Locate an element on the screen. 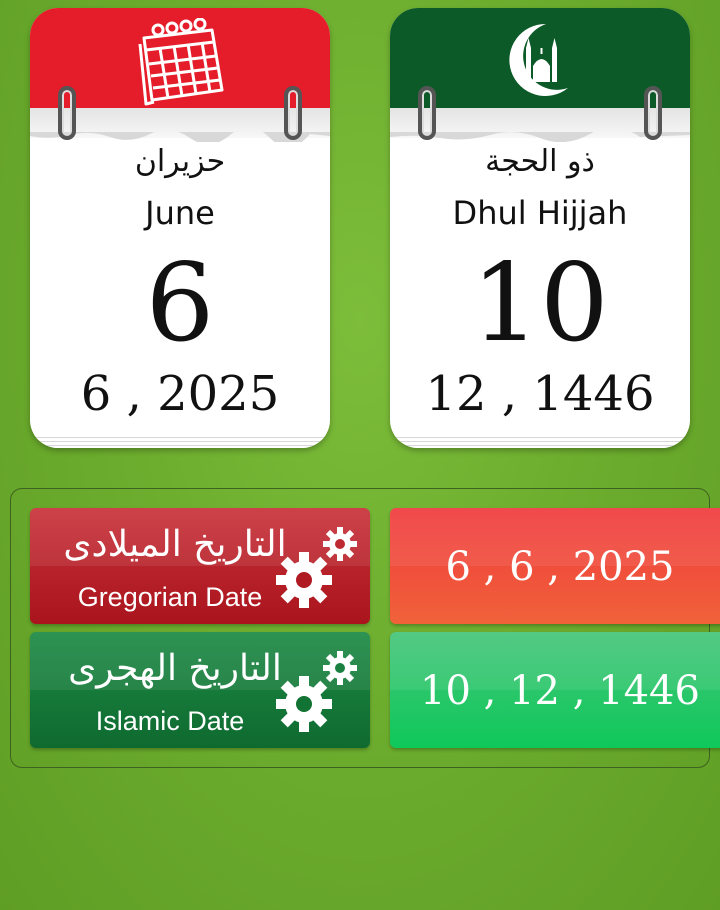 This screenshot has height=910, width=720. month-arabic: حزيران is located at coordinates (180, 161).